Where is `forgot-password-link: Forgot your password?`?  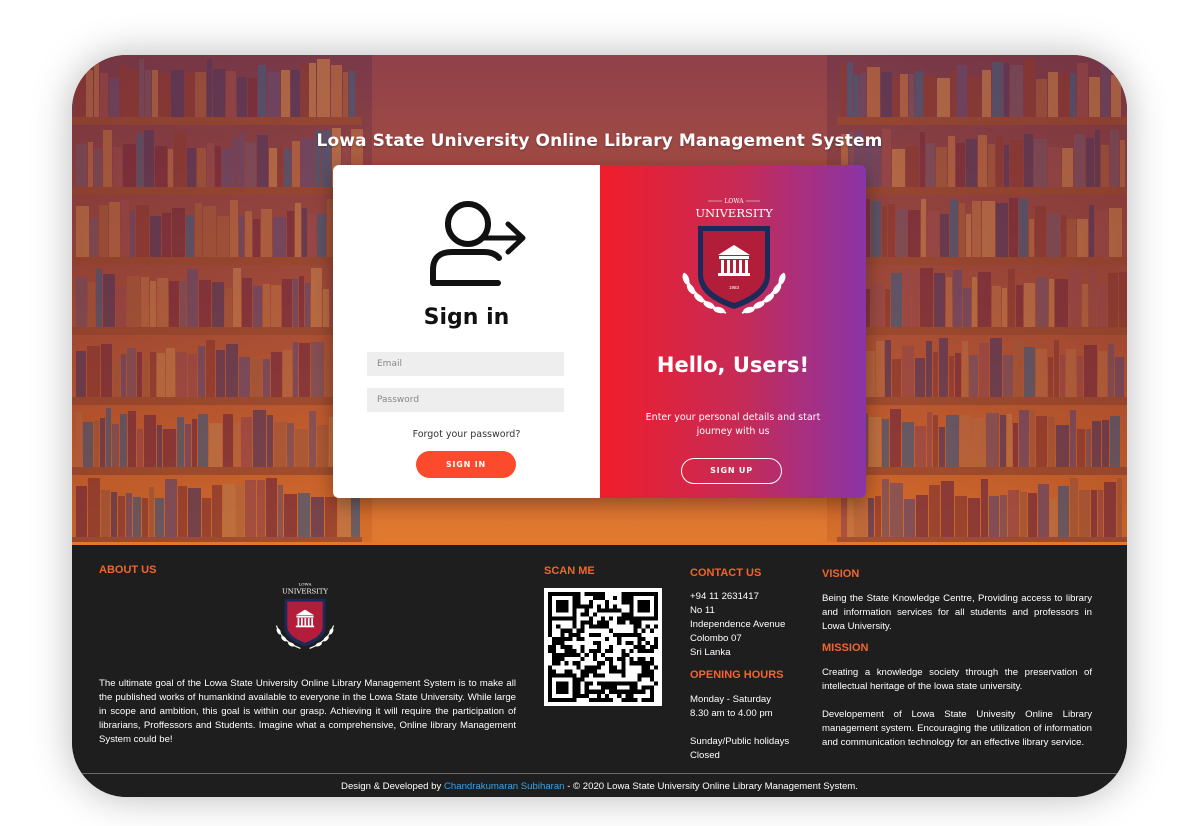
forgot-password-link: Forgot your password? is located at coordinates (466, 434).